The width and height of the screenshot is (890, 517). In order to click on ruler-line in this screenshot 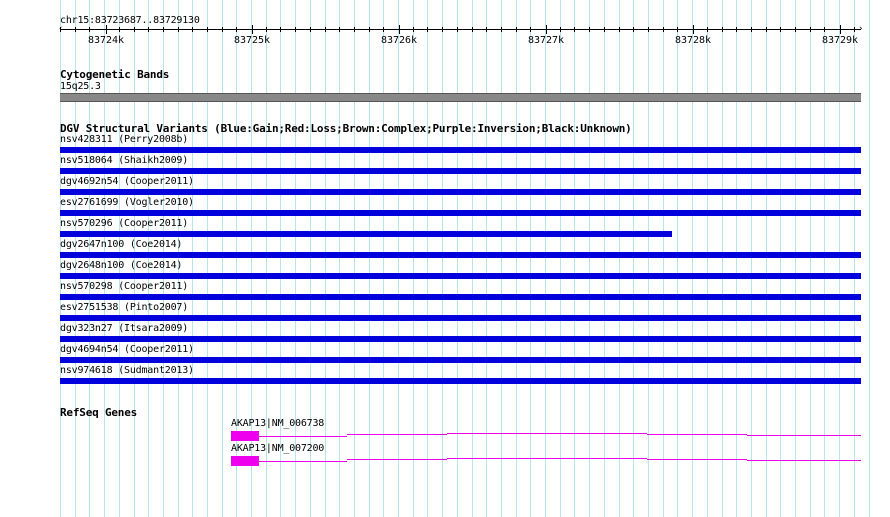, I will do `click(460, 29)`.